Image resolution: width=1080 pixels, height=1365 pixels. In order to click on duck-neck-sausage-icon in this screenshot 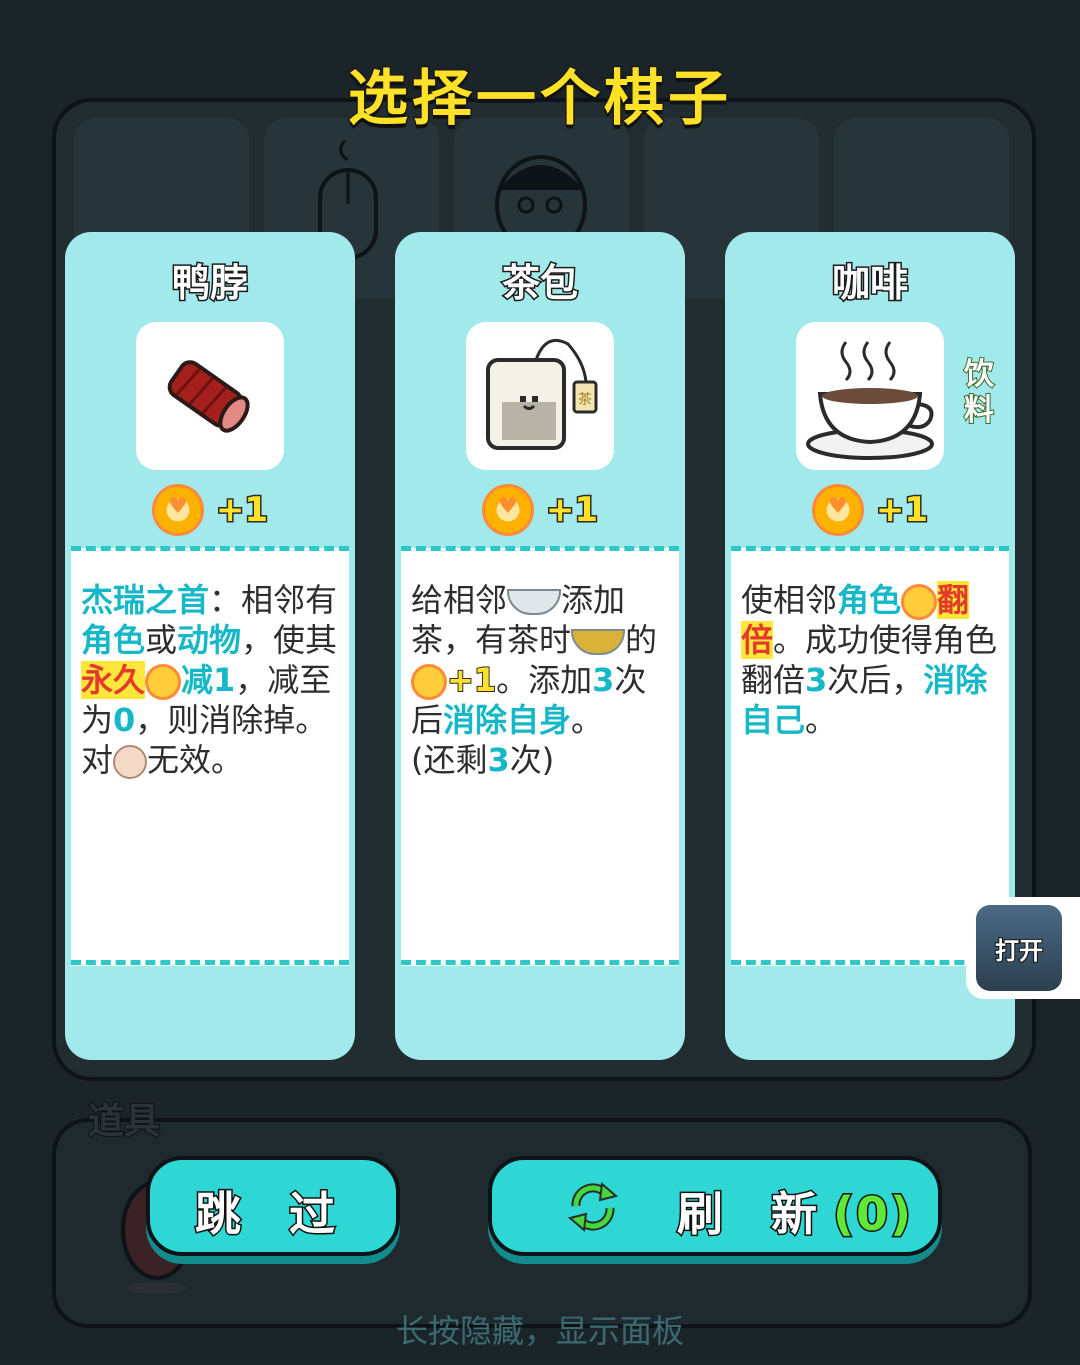, I will do `click(208, 396)`.